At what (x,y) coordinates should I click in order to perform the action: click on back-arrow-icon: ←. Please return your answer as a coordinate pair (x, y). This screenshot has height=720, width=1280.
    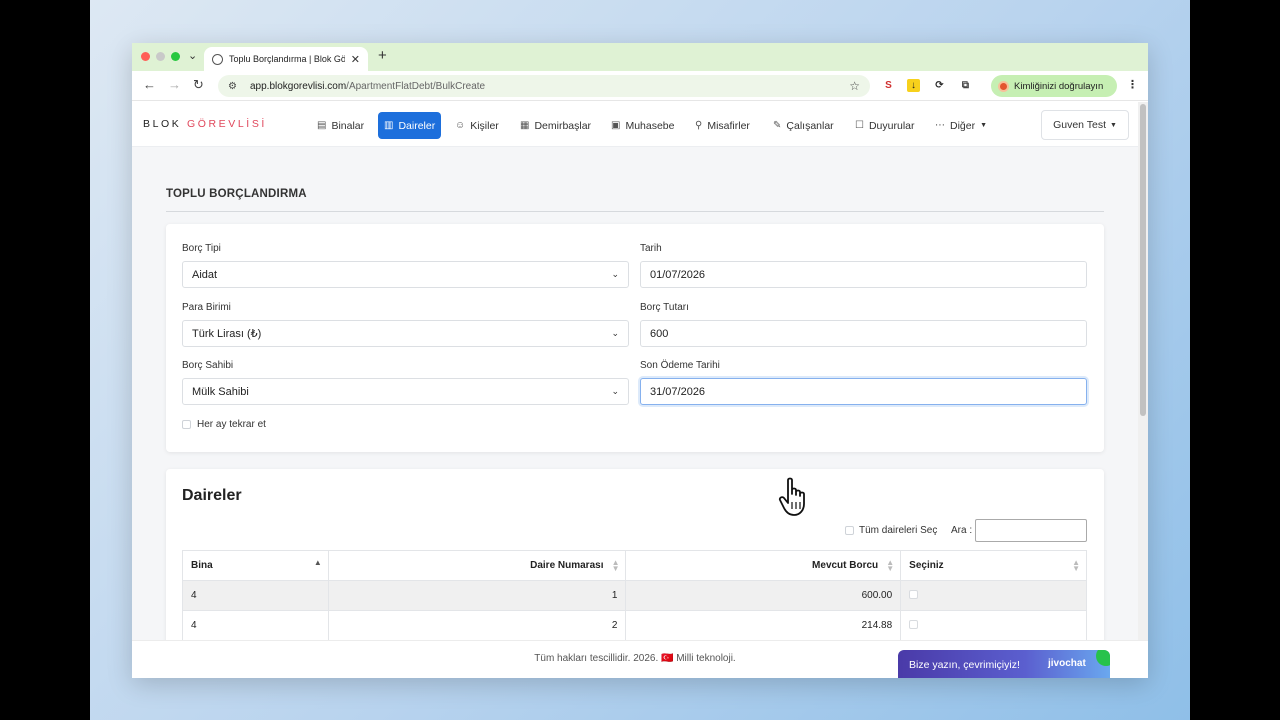
    Looking at the image, I should click on (149, 84).